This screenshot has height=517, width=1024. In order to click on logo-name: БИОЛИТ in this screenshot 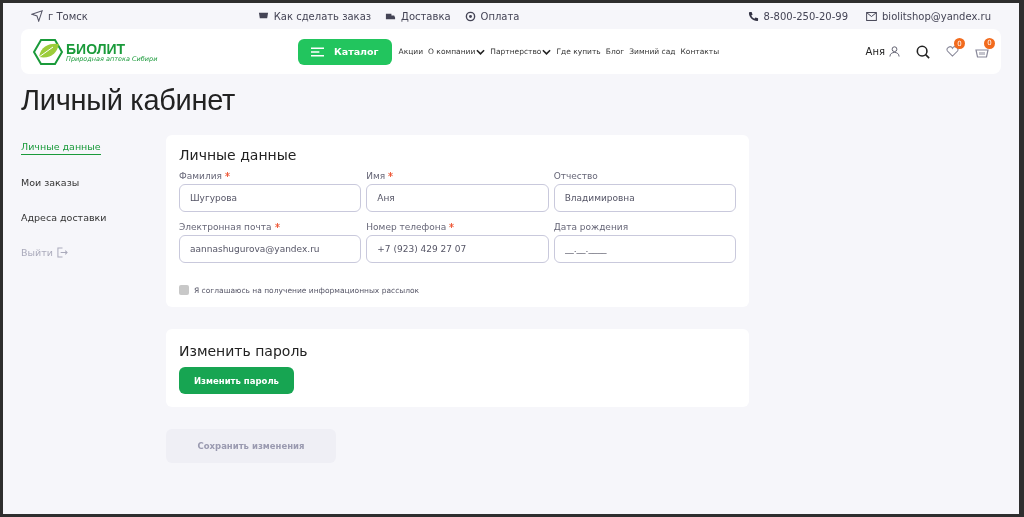, I will do `click(112, 49)`.